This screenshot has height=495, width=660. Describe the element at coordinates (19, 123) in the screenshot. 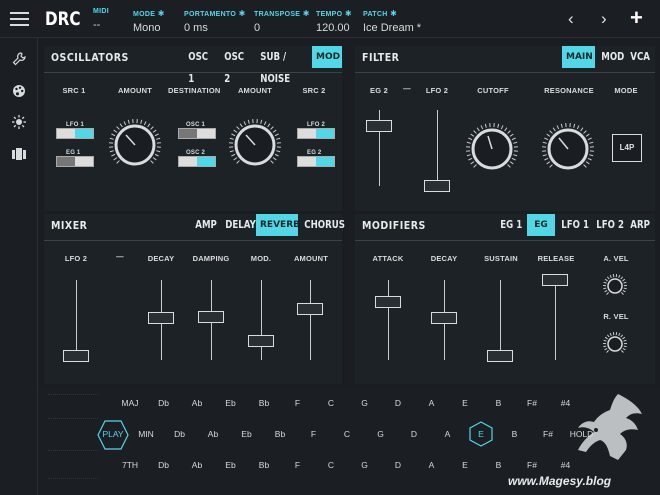

I see `sun-icon` at that location.